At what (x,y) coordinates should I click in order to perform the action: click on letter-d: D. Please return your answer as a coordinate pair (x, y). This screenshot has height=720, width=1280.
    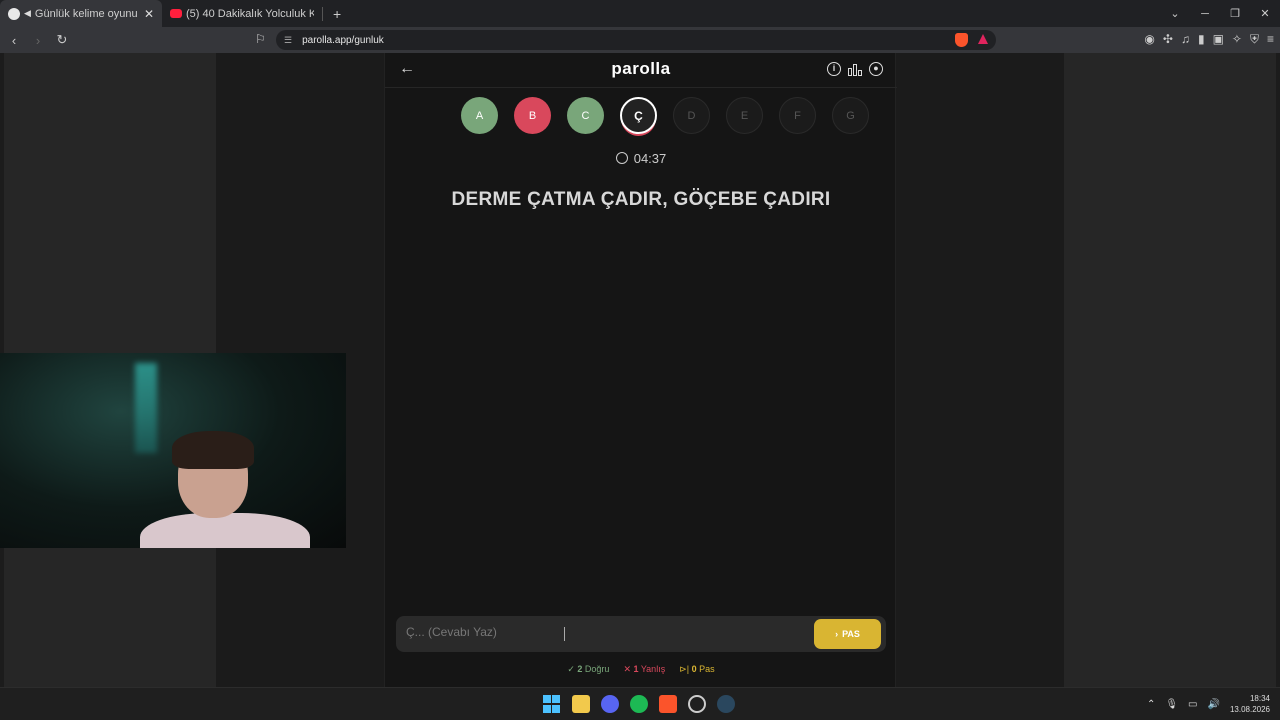
    Looking at the image, I should click on (691, 115).